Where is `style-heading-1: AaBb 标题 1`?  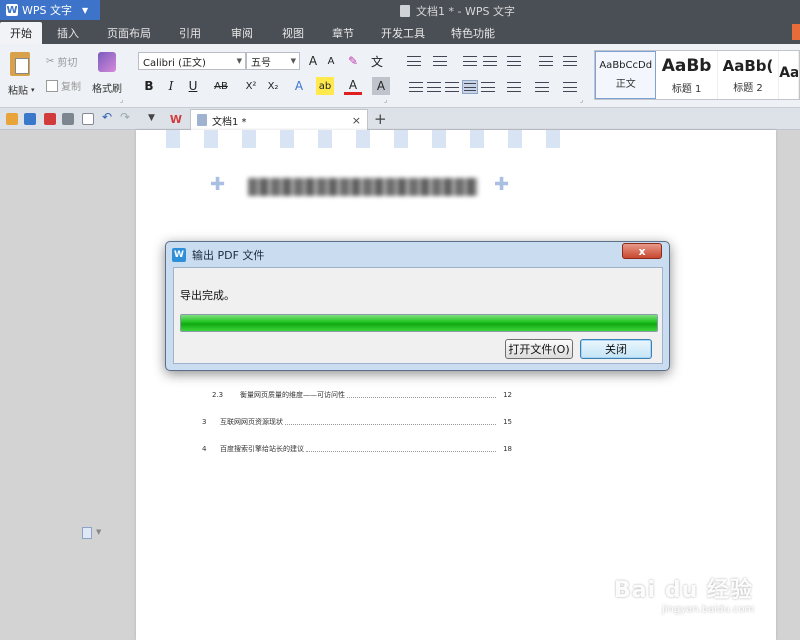
style-heading-1: AaBb 标题 1 is located at coordinates (687, 75).